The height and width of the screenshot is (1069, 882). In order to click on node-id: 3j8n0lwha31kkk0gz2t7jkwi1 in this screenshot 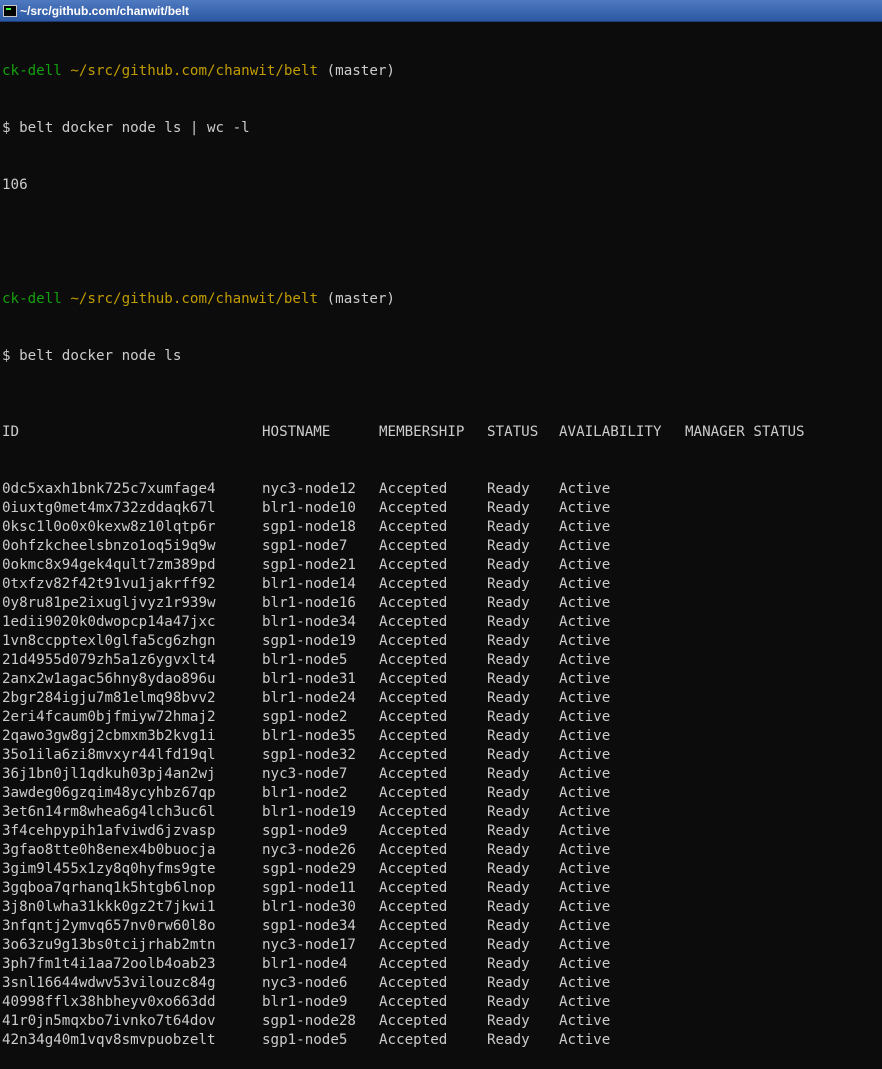, I will do `click(109, 907)`.